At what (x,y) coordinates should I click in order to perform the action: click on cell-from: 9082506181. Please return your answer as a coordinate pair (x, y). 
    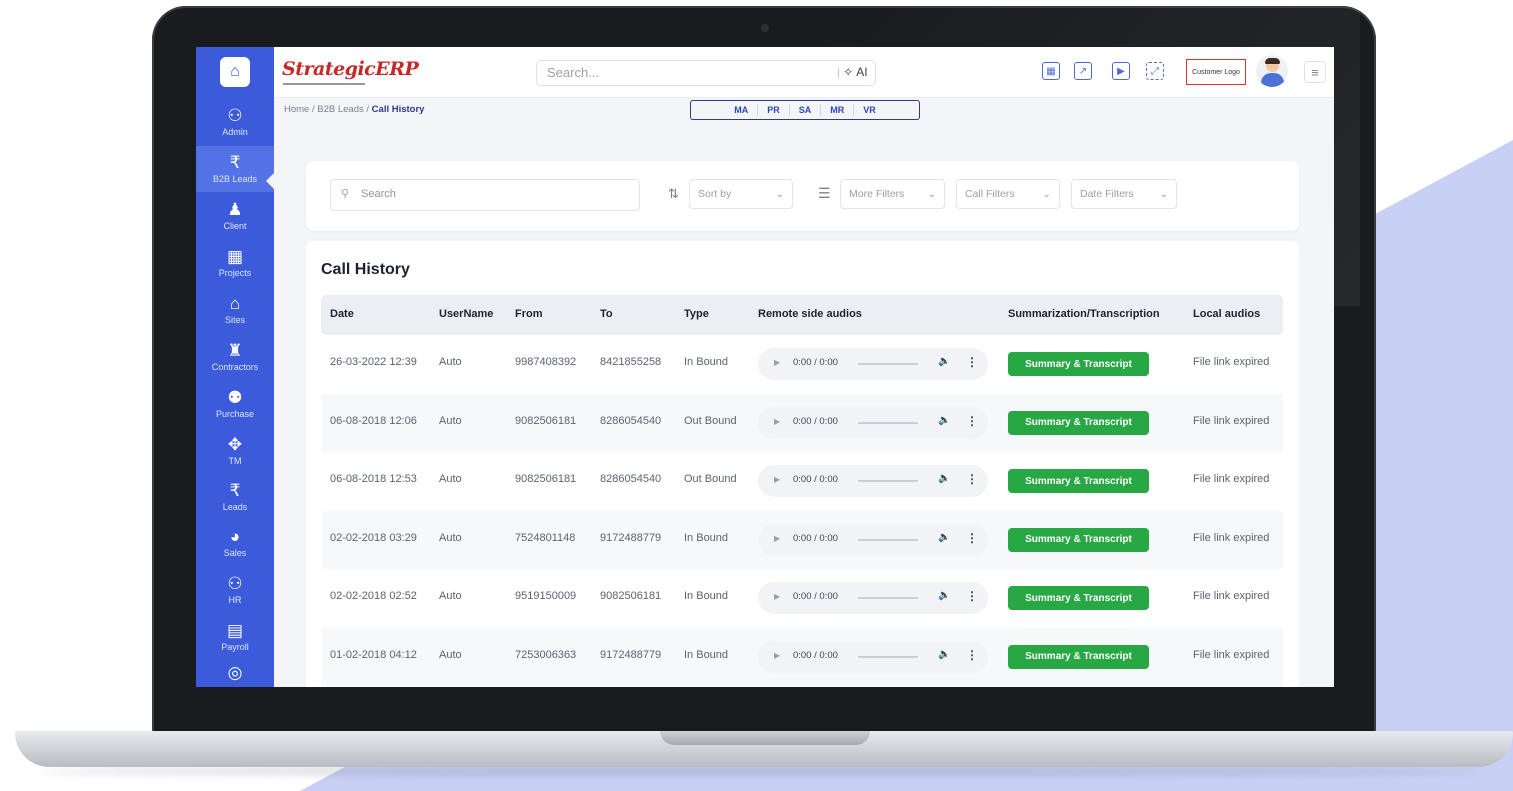
    Looking at the image, I should click on (546, 479).